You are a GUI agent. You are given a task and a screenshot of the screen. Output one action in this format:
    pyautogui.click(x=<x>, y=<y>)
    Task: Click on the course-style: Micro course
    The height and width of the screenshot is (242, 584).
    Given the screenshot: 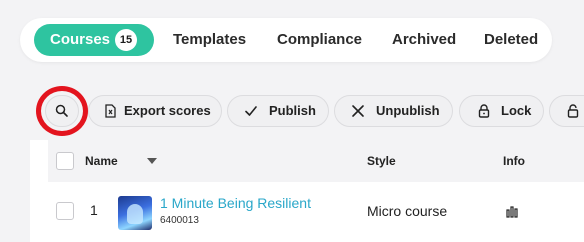 What is the action you would take?
    pyautogui.click(x=407, y=211)
    